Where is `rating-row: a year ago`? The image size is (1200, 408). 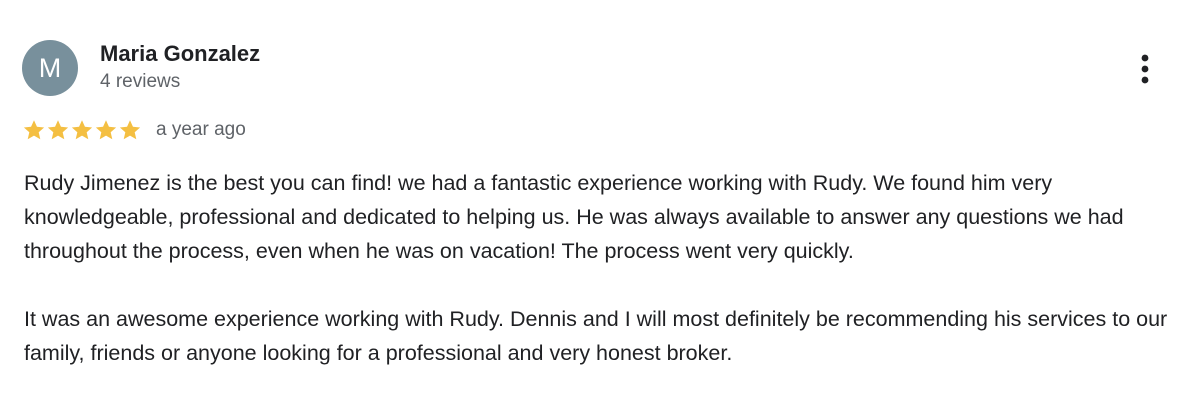 rating-row: a year ago is located at coordinates (134, 130).